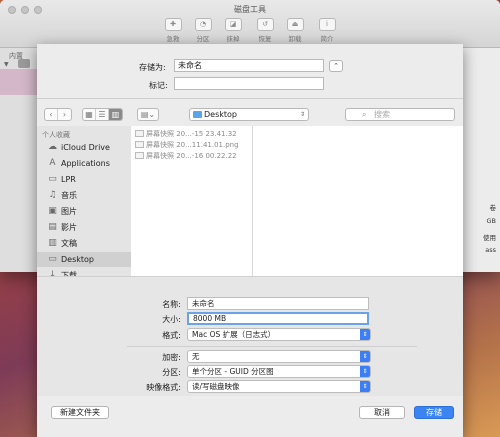 The height and width of the screenshot is (437, 500). What do you see at coordinates (185, 134) in the screenshot?
I see `file-item: 屏幕快照 20...-15 23.41.32` at bounding box center [185, 134].